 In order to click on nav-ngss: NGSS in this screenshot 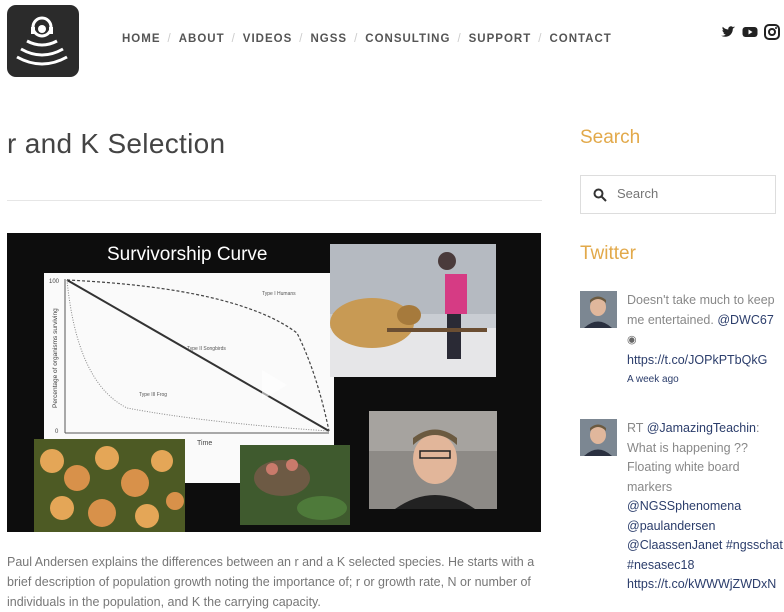, I will do `click(328, 39)`.